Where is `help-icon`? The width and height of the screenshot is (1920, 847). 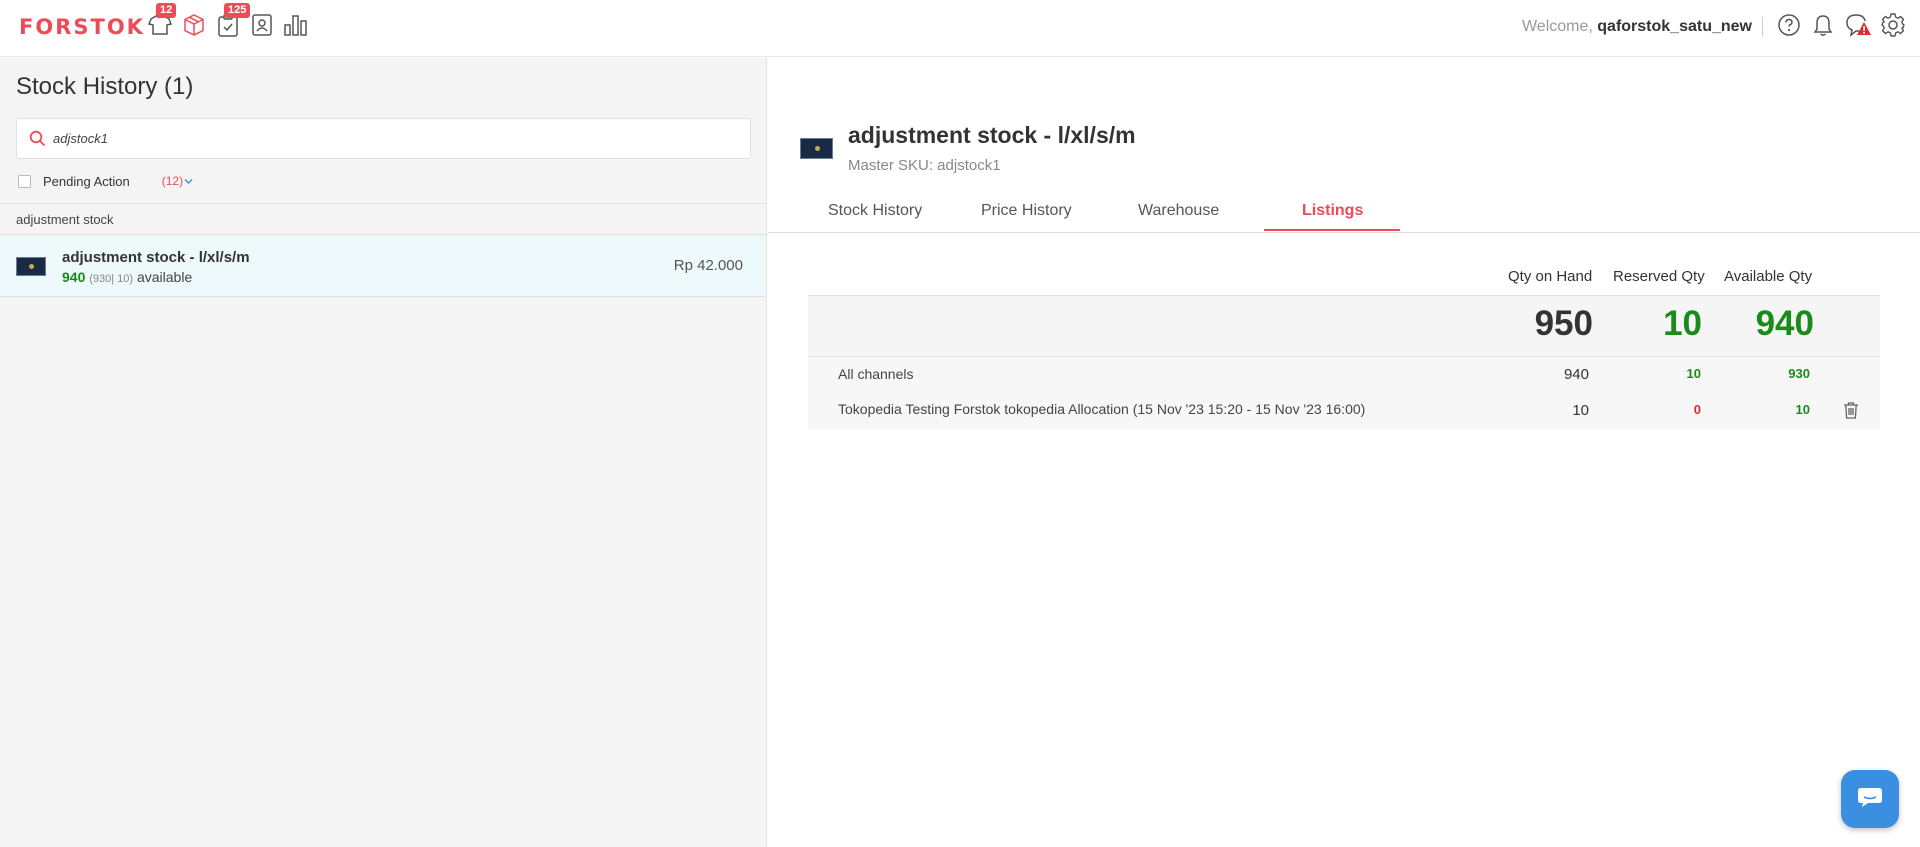
help-icon is located at coordinates (1789, 27).